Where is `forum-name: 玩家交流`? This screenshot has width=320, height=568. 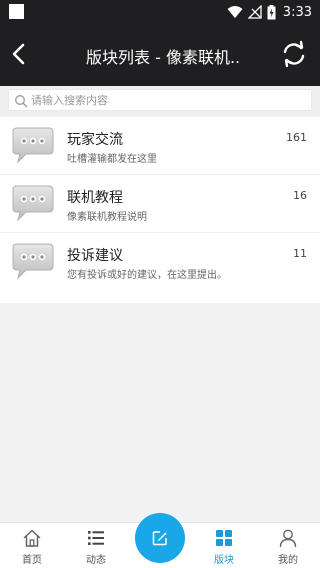
forum-name: 玩家交流 is located at coordinates (95, 140).